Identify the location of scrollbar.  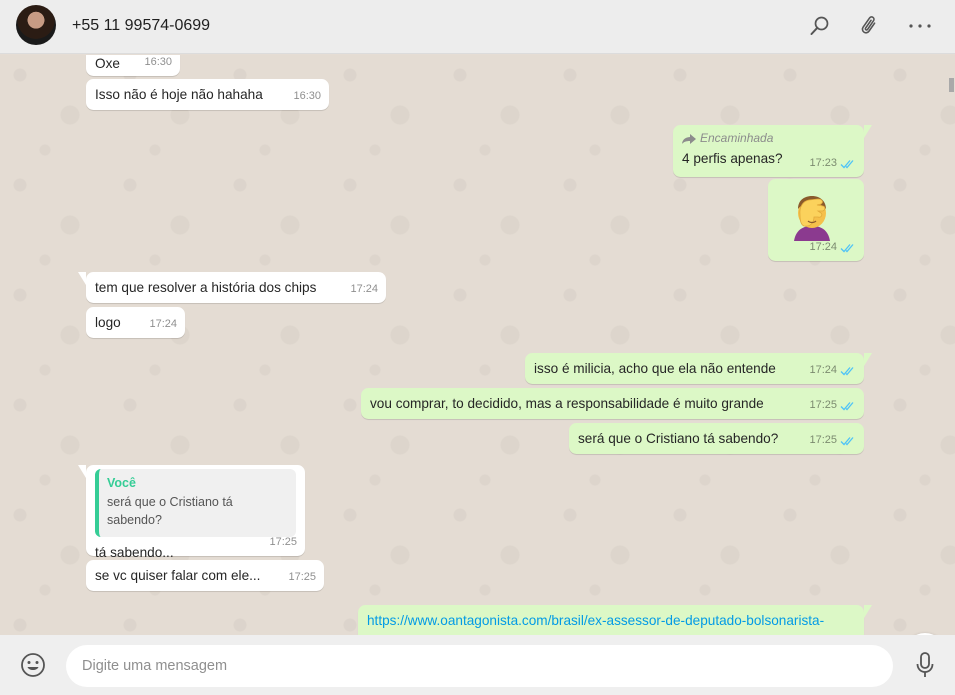
(951, 345).